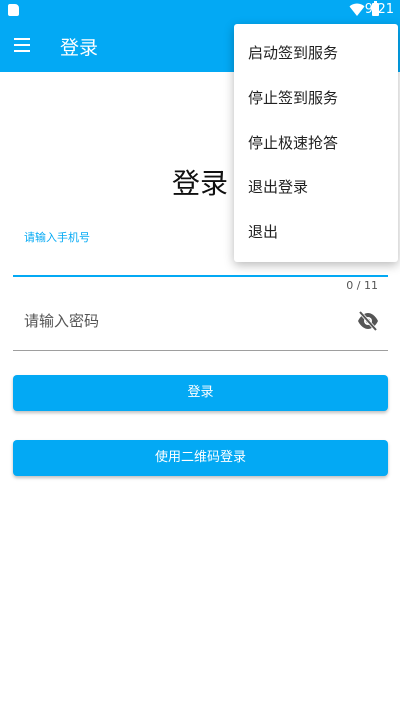 This screenshot has width=400, height=710. What do you see at coordinates (206, 321) in the screenshot?
I see `password-input` at bounding box center [206, 321].